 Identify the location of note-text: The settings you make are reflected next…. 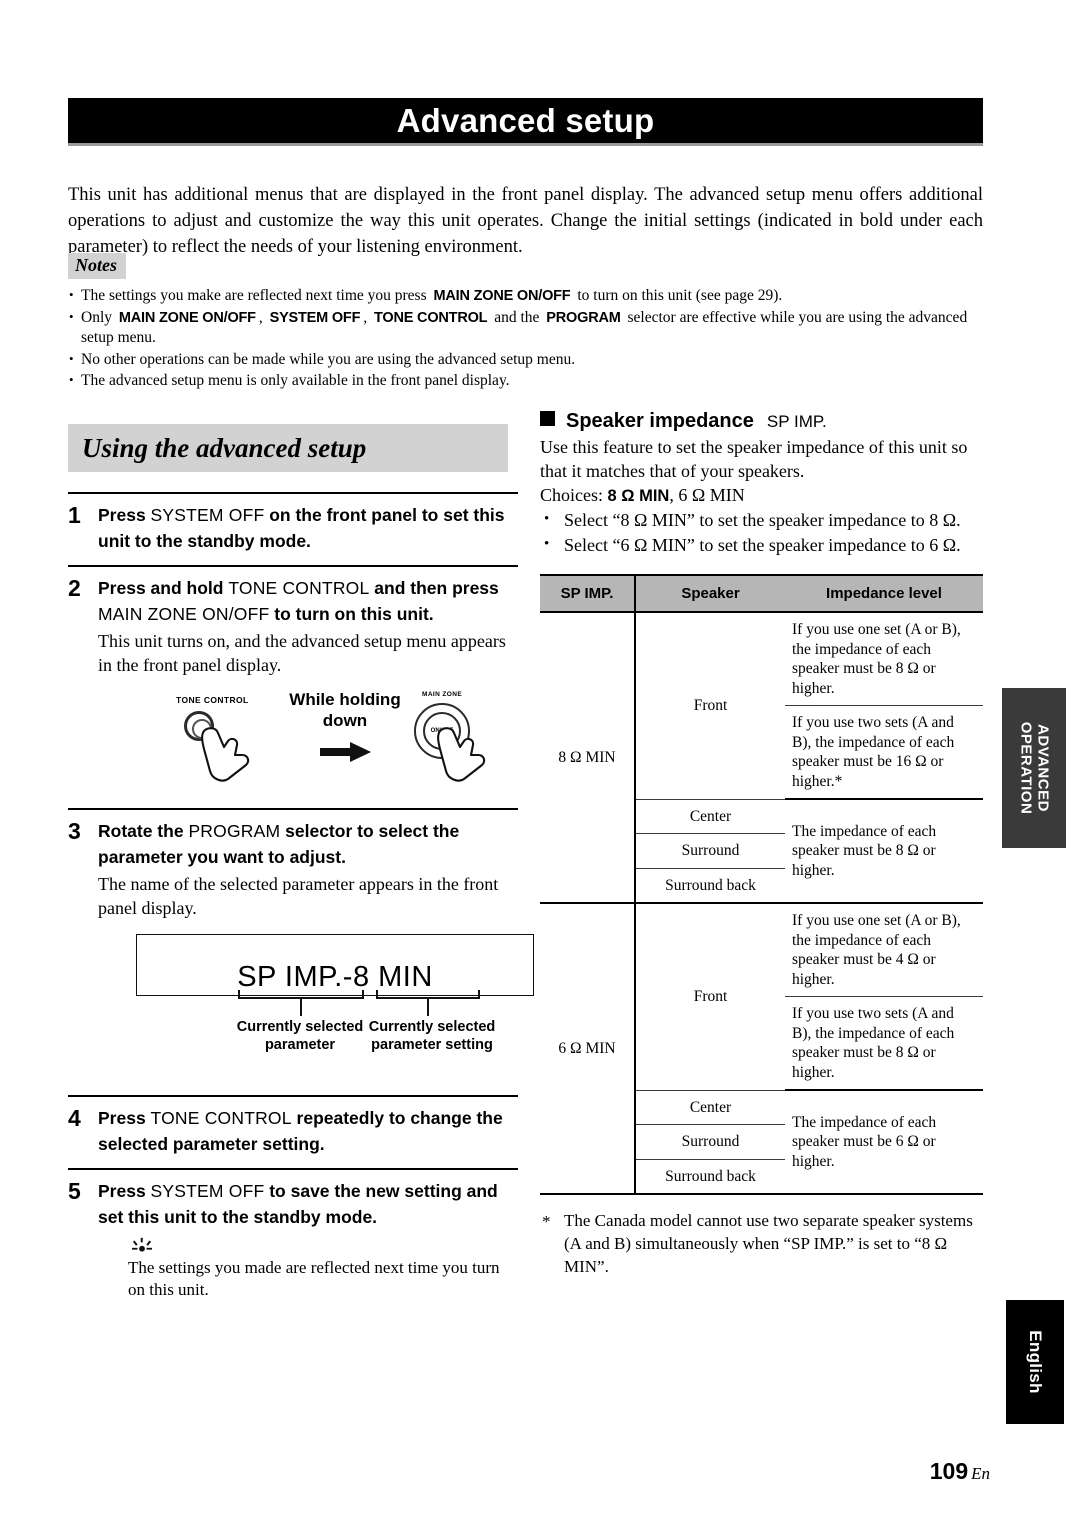
(256, 295).